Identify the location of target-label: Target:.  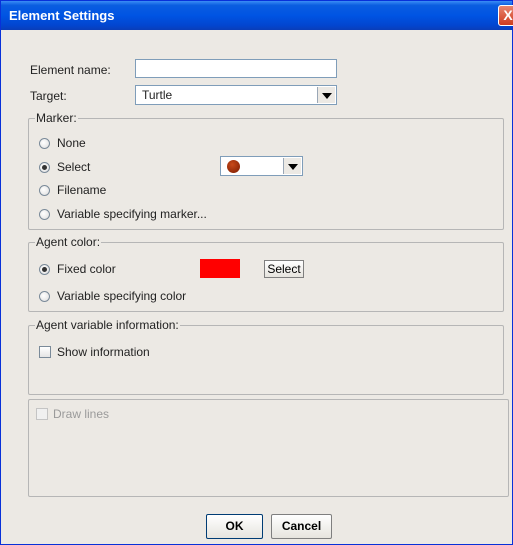
(48, 96).